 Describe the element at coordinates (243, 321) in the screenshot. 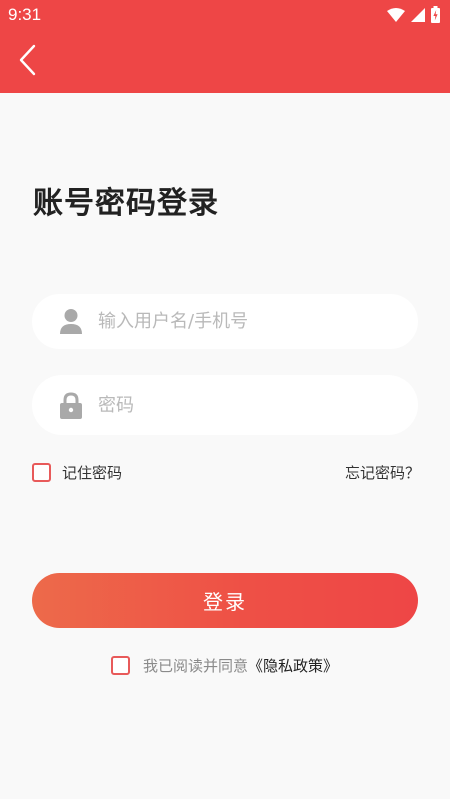

I see `username-input` at that location.